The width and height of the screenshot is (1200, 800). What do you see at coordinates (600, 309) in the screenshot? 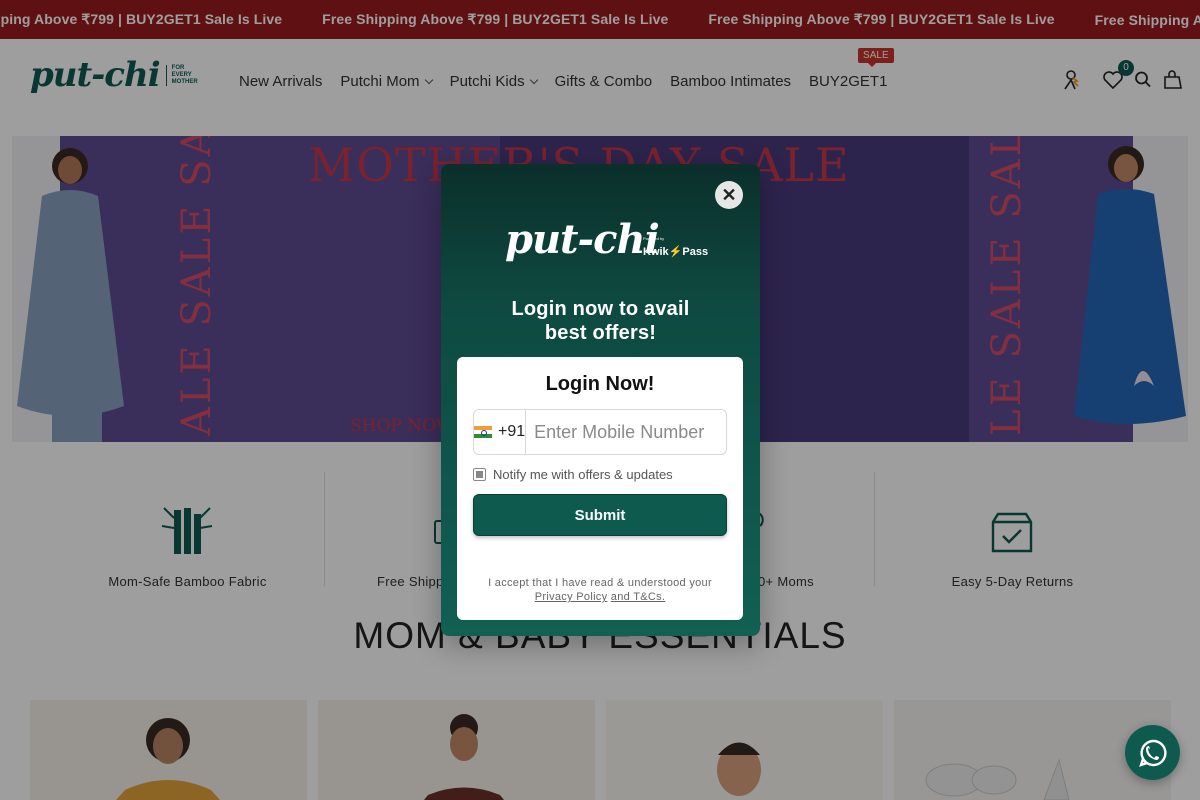
I see `modal-heading-line: Login now to avail` at bounding box center [600, 309].